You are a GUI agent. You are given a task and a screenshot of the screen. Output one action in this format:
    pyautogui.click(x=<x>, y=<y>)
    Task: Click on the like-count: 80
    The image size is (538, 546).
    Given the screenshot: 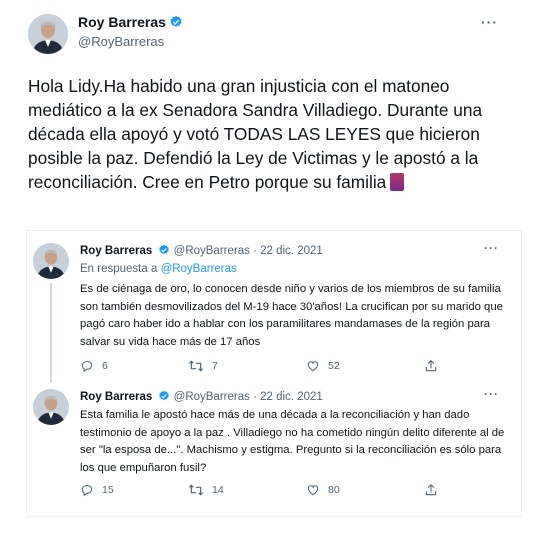 What is the action you would take?
    pyautogui.click(x=334, y=490)
    